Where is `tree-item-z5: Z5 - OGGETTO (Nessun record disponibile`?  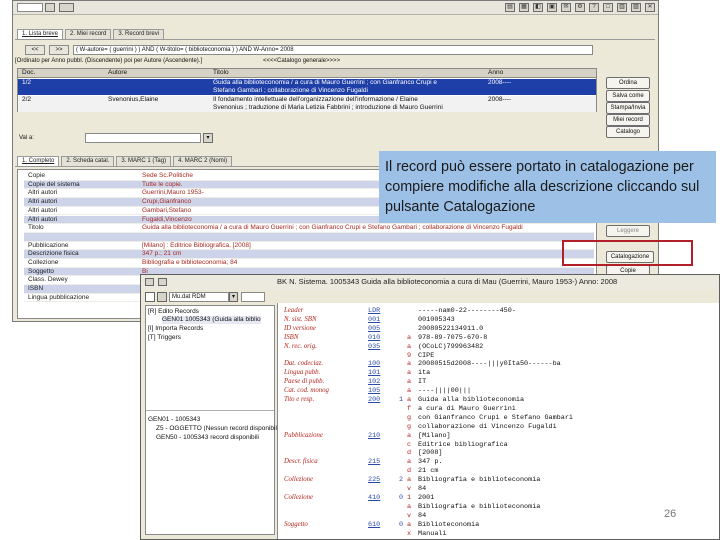 tree-item-z5: Z5 - OGGETTO (Nessun record disponibile is located at coordinates (218, 429).